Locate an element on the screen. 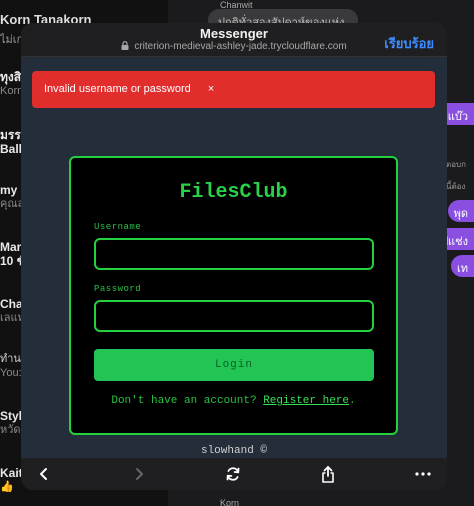  chat-sender-name: Korn is located at coordinates (230, 502).